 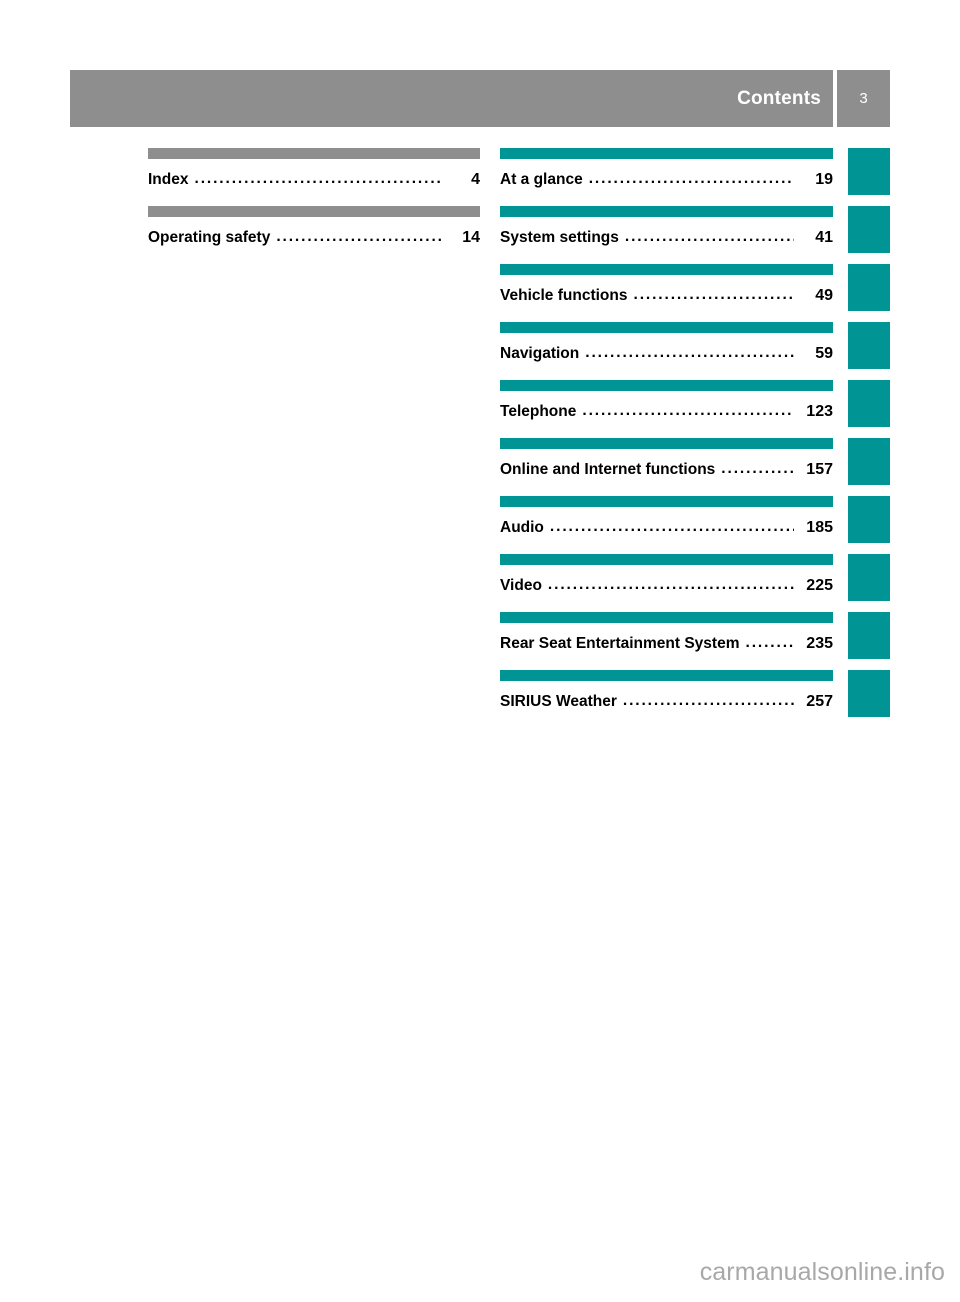 What do you see at coordinates (824, 237) in the screenshot?
I see `toc-entry-page-number: 41` at bounding box center [824, 237].